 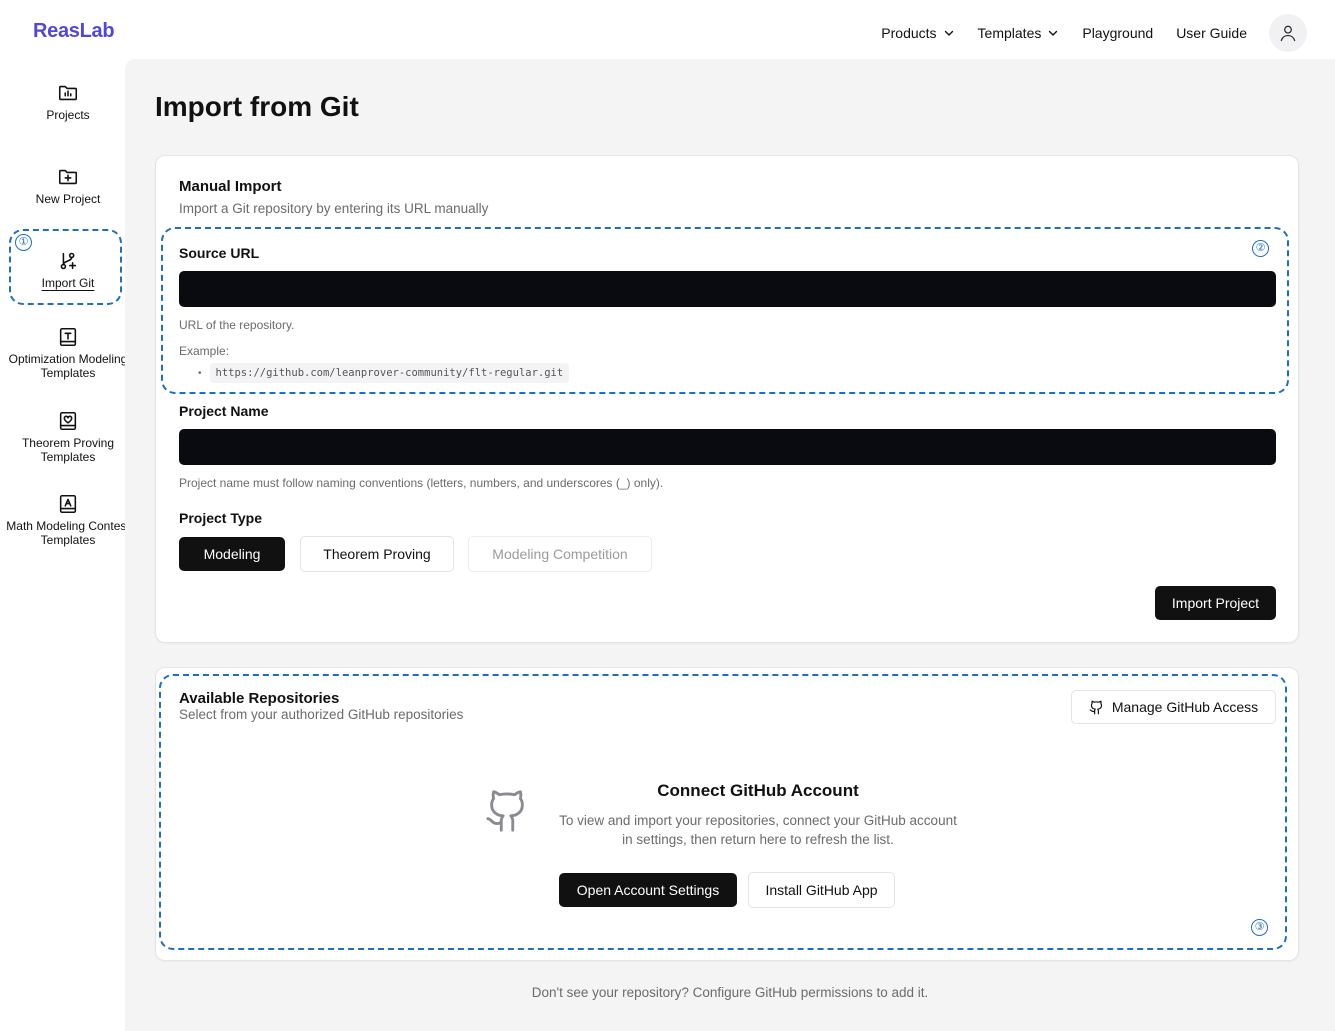 I want to click on import-project-button: Import Project, so click(x=1215, y=603).